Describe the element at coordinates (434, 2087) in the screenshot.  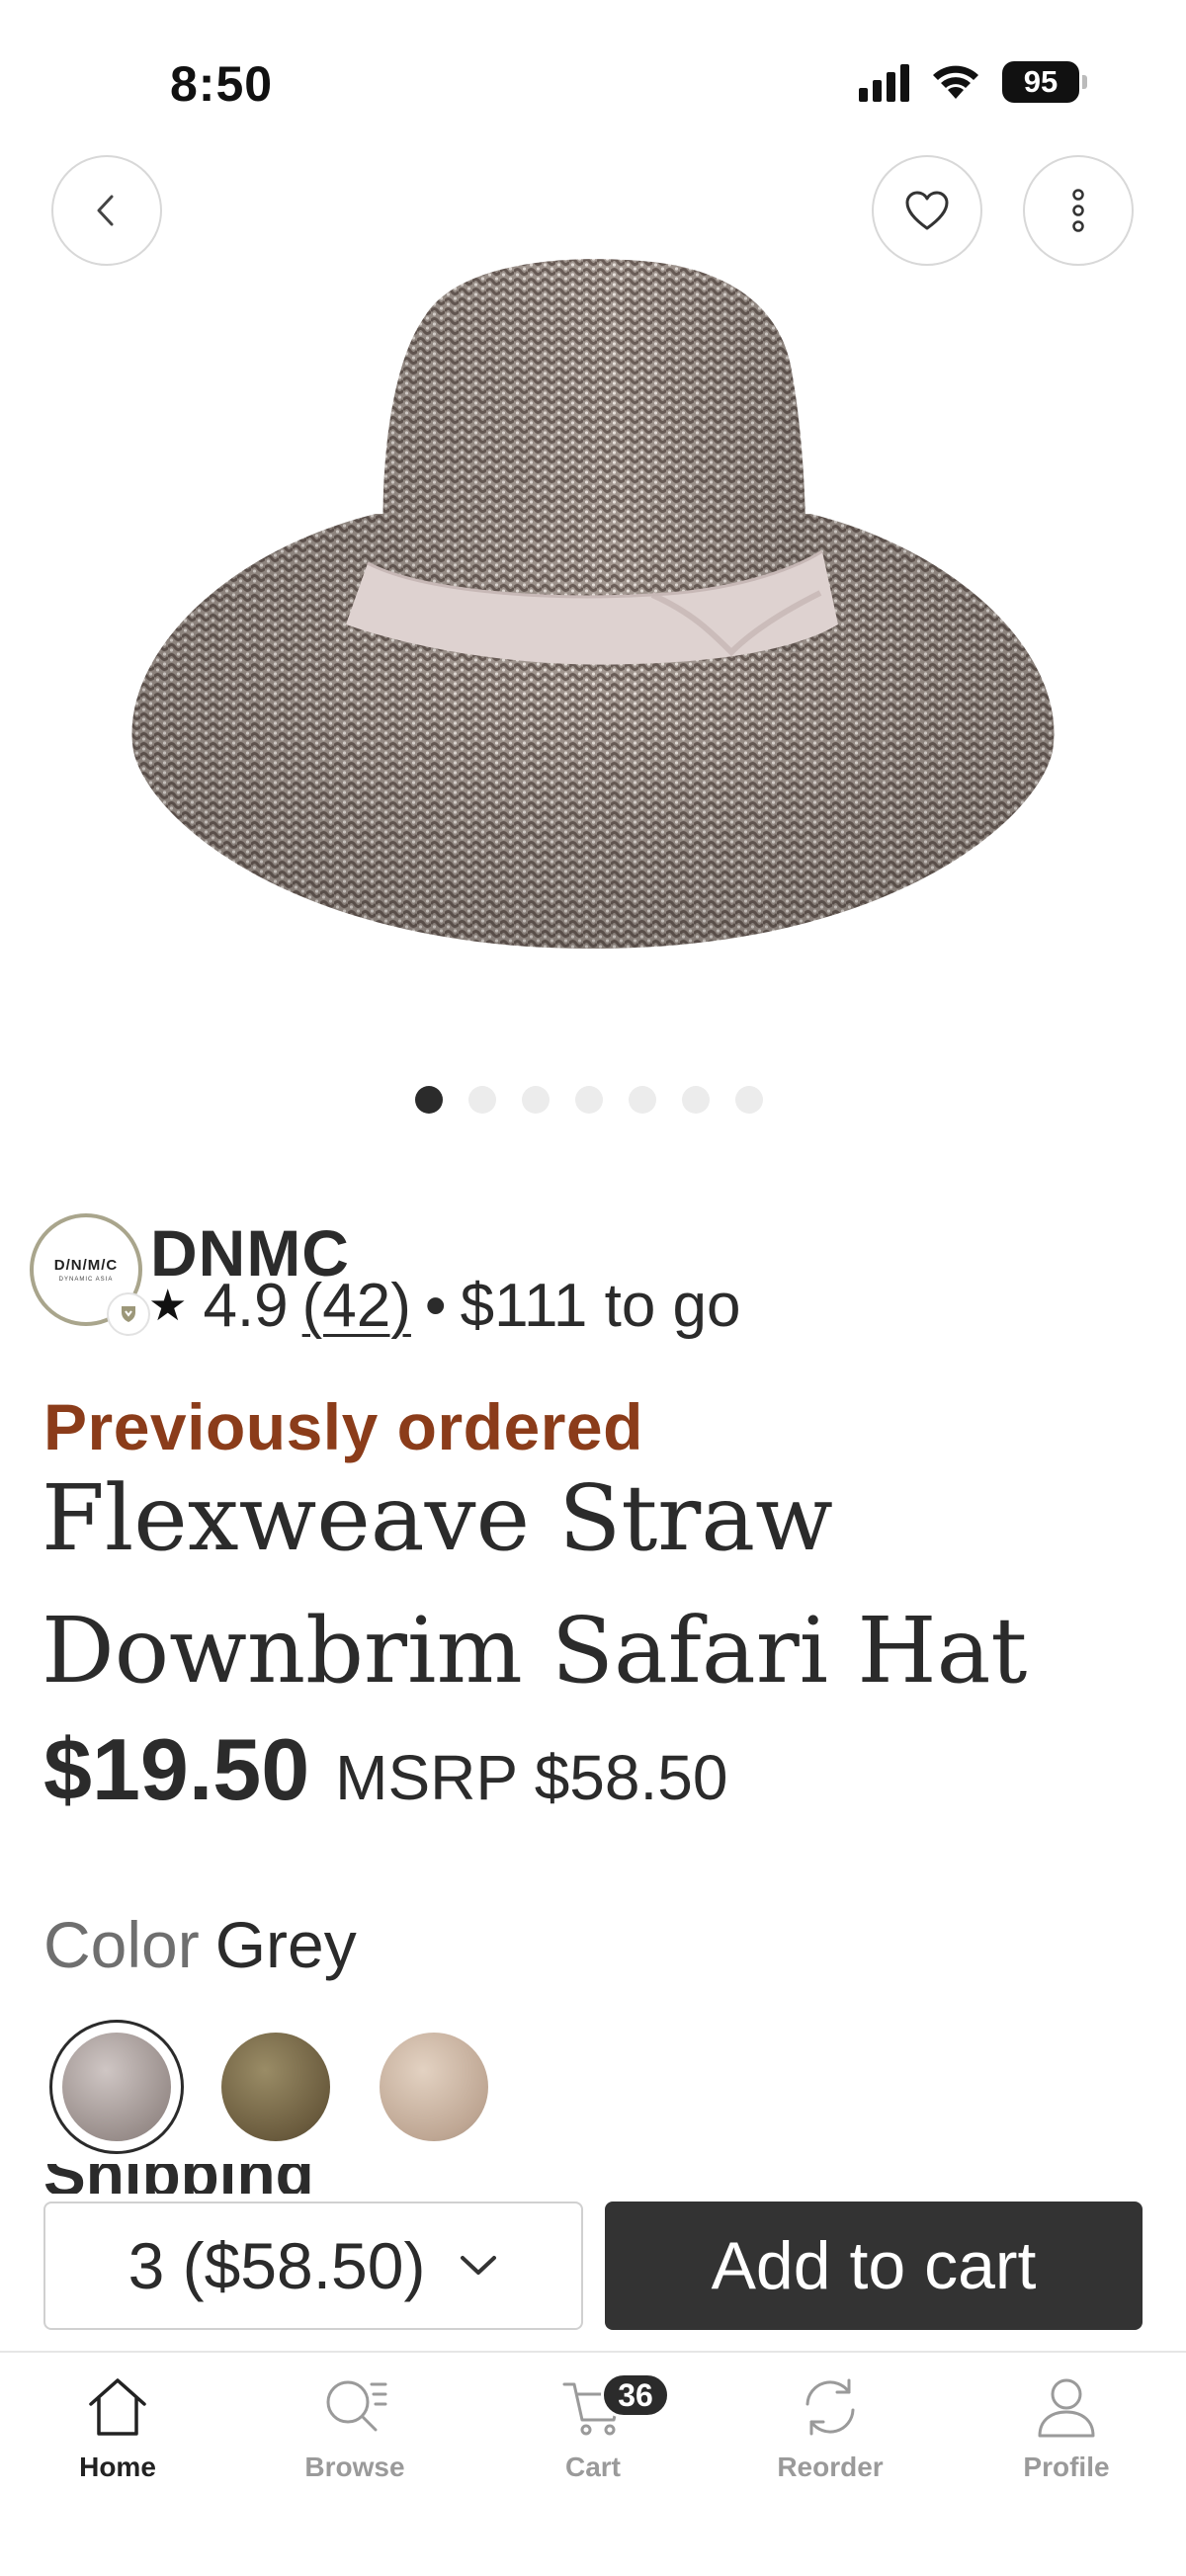
I see `color-swatch-tan` at that location.